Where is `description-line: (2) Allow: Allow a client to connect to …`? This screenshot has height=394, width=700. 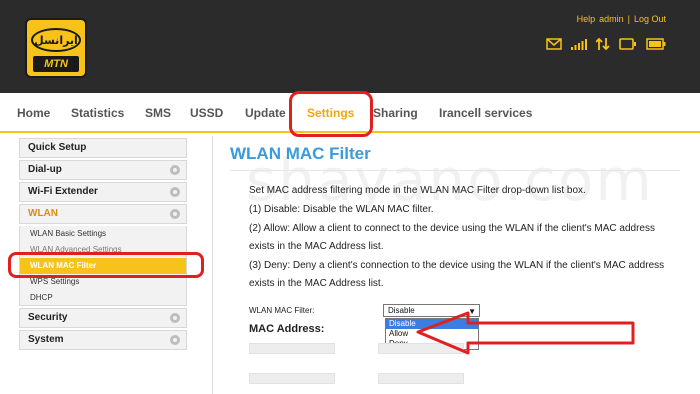 description-line: (2) Allow: Allow a client to connect to … is located at coordinates (452, 228).